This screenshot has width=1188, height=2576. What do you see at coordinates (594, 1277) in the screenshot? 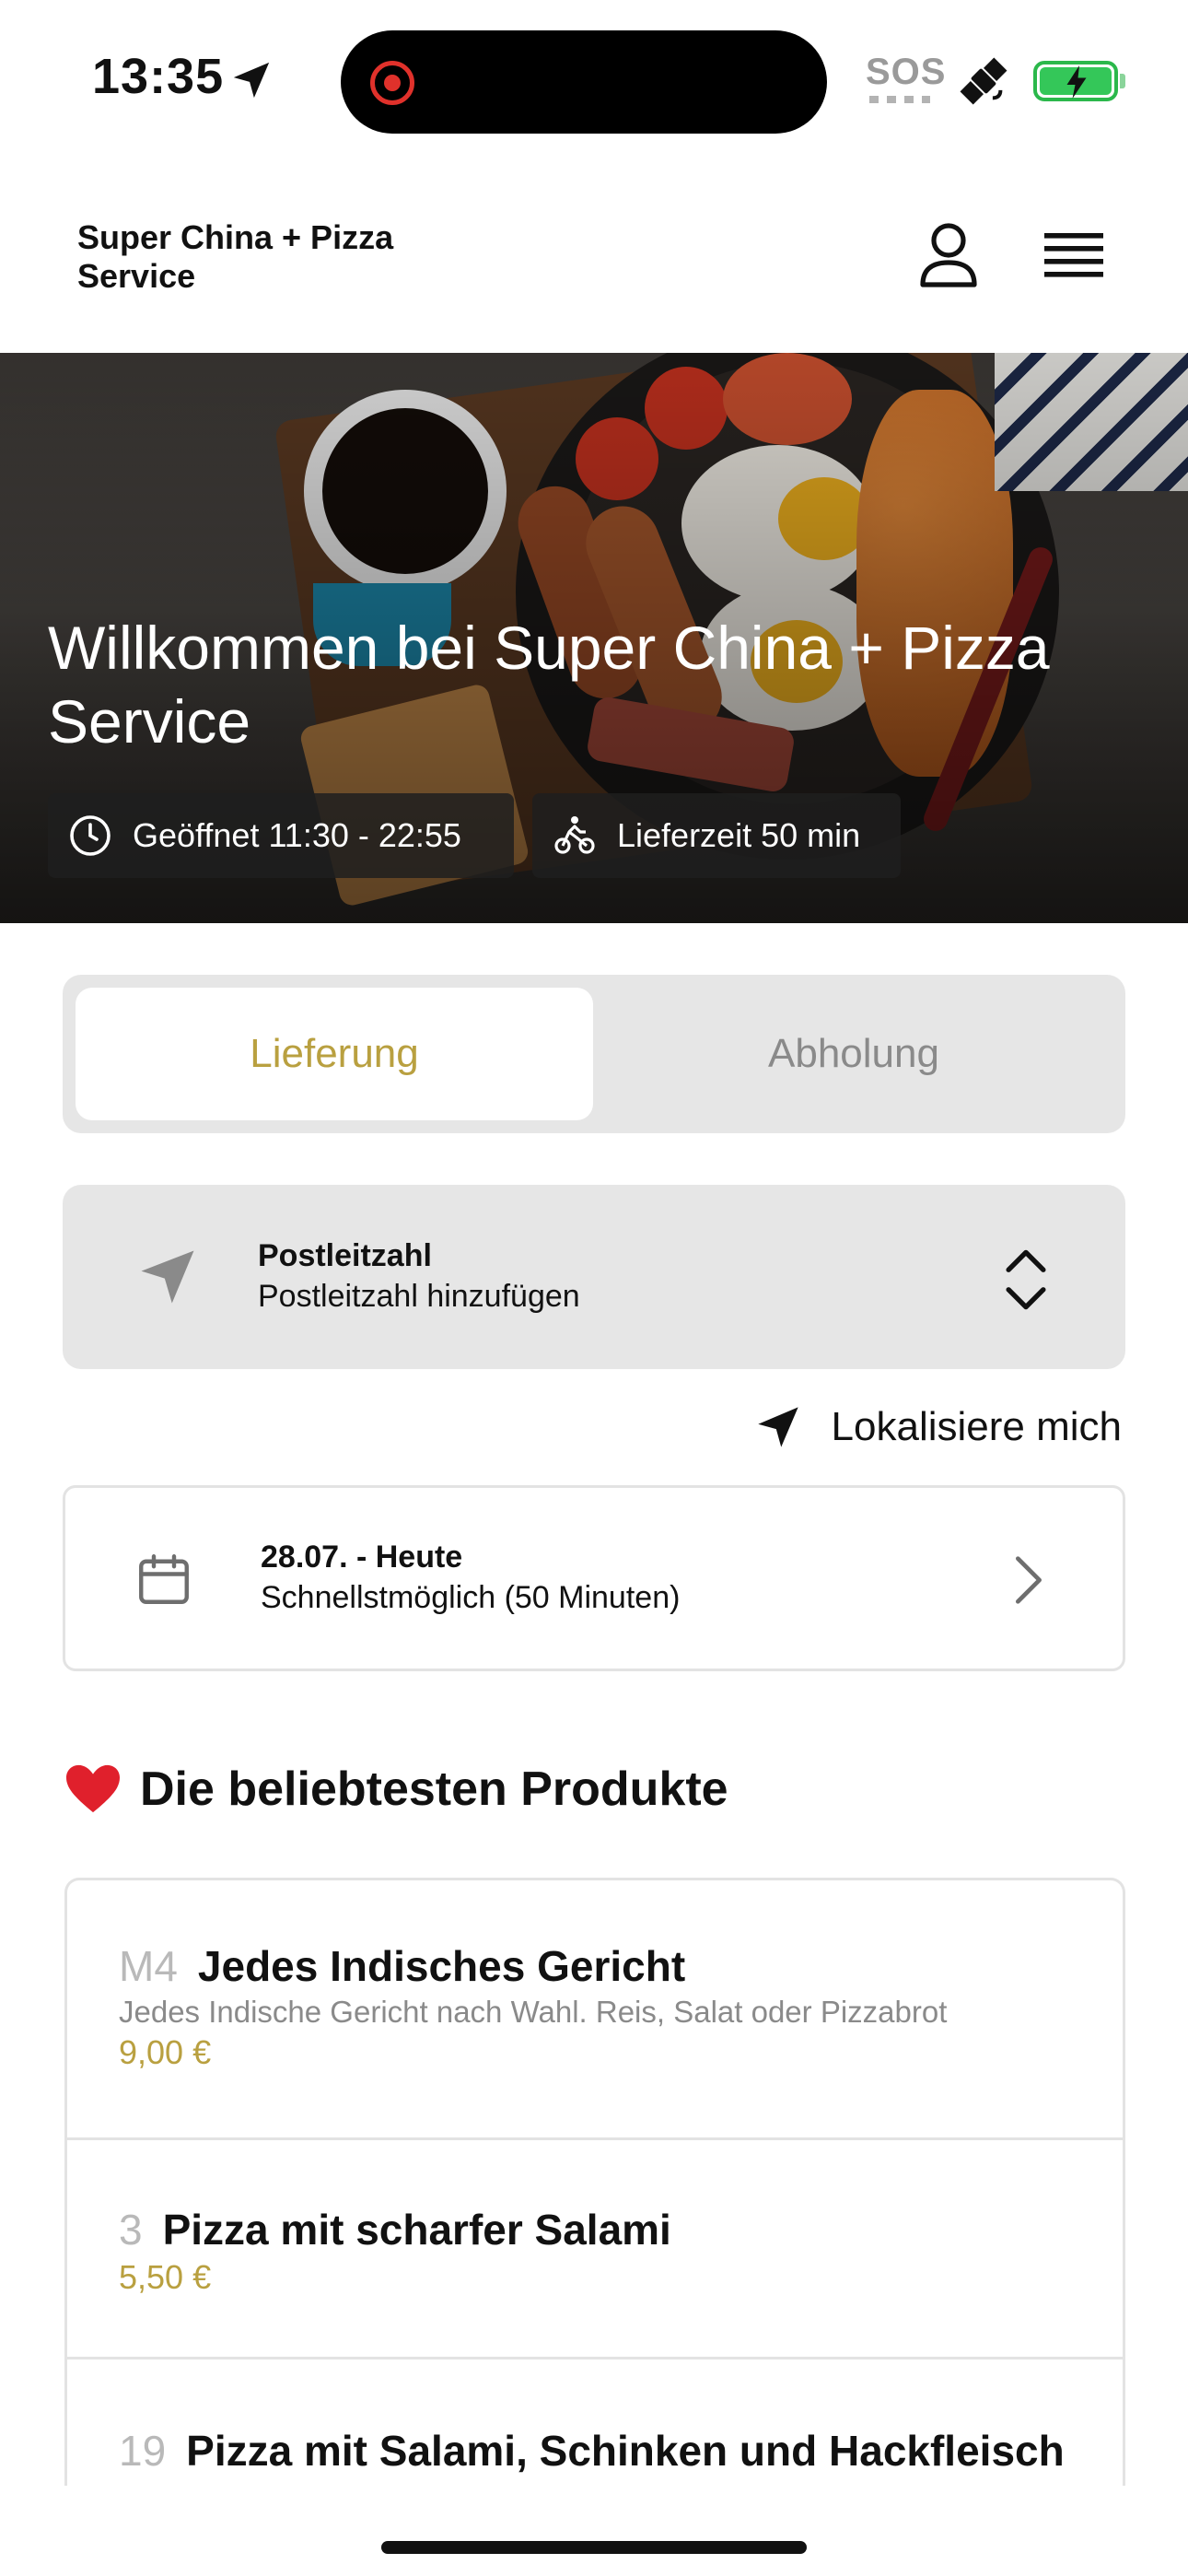
I see `postcode-selector: Postleitzahl Postleitzahl hinzufügen` at bounding box center [594, 1277].